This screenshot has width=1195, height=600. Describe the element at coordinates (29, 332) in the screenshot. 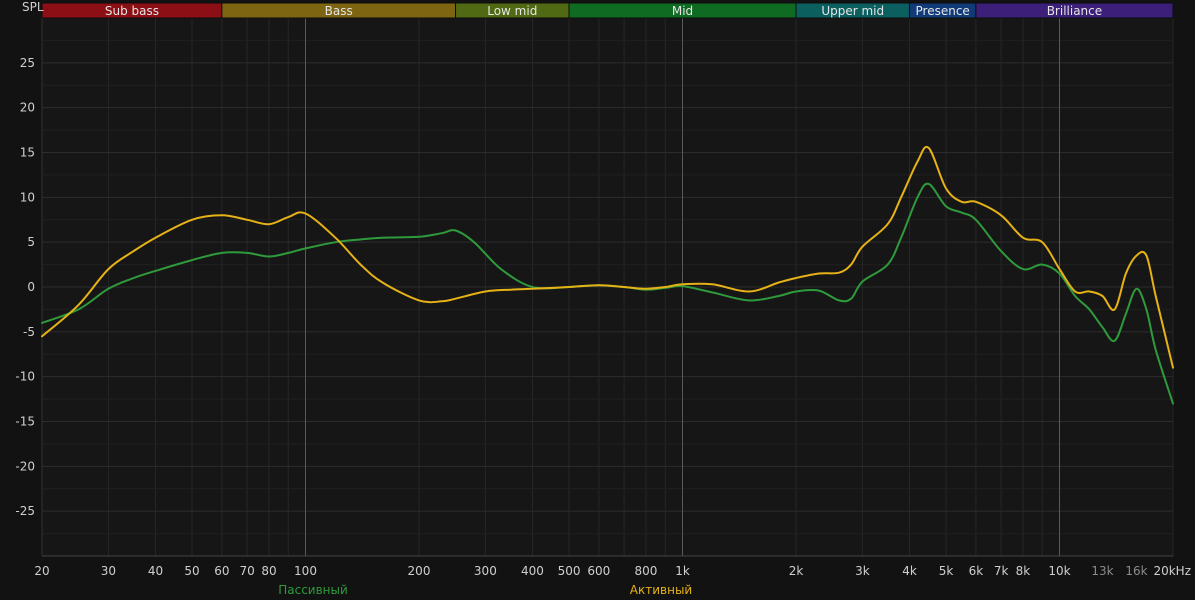

I see `y-tick-label: -5` at that location.